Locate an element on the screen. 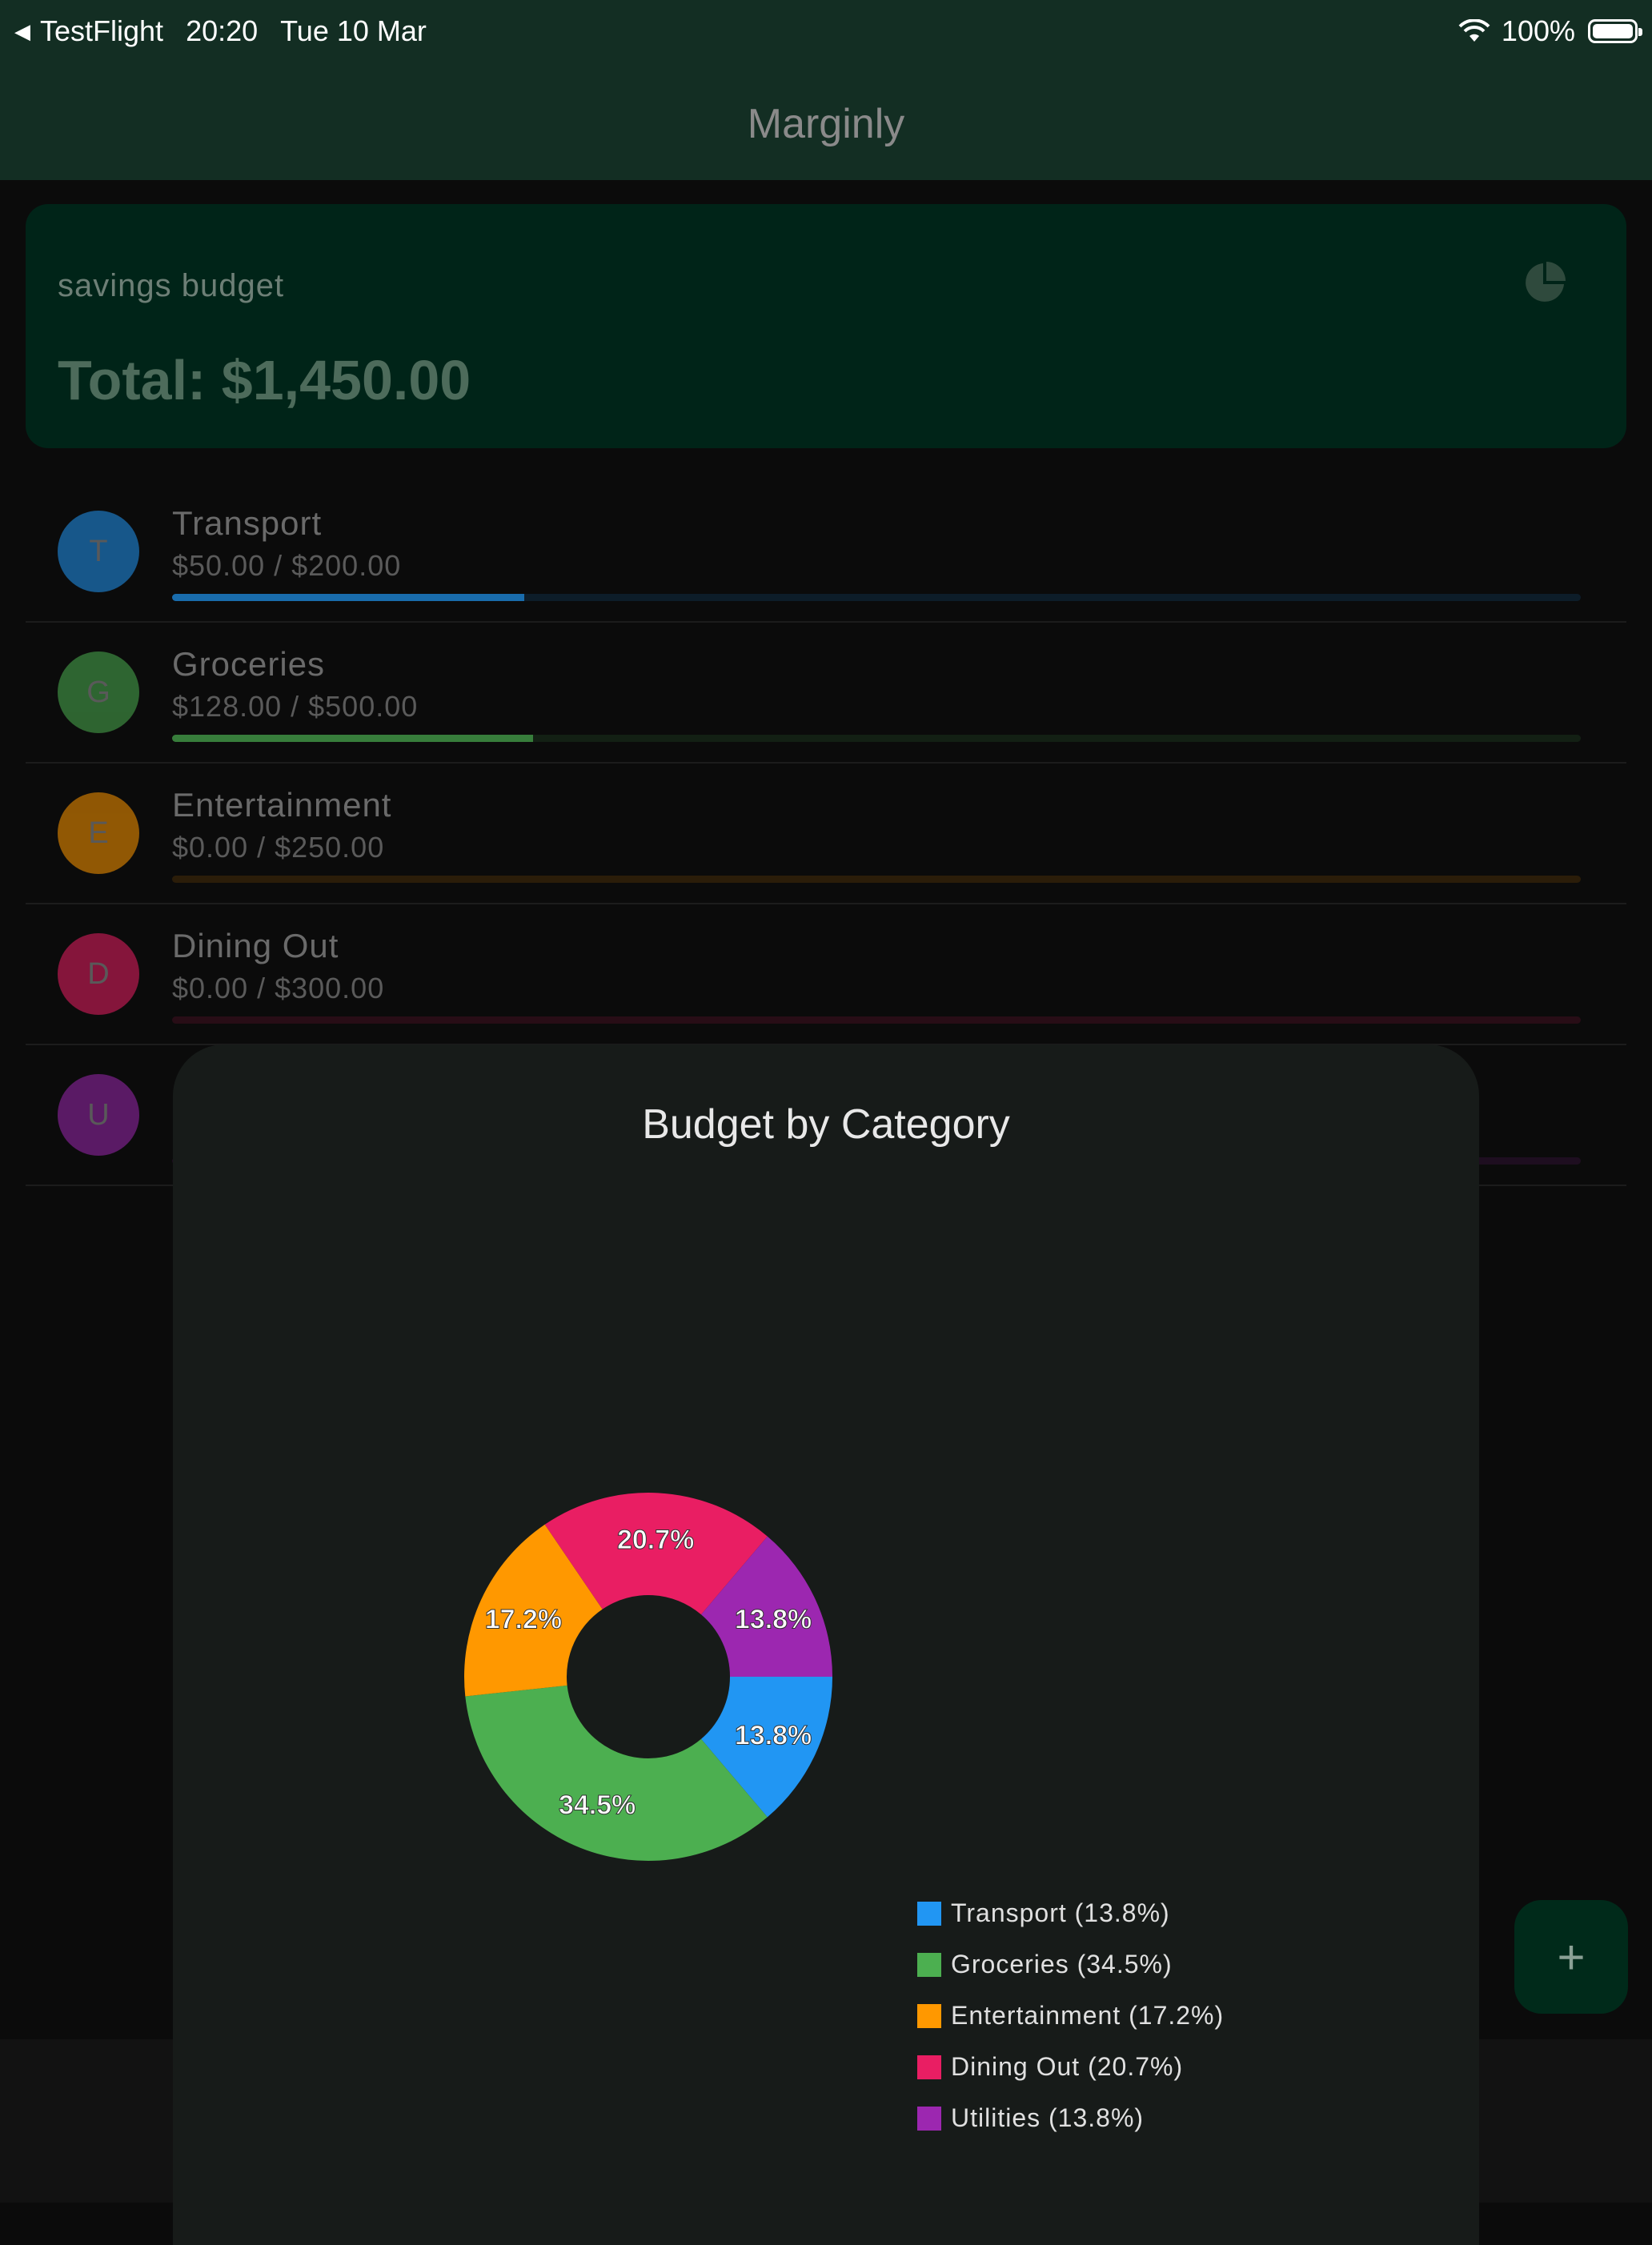 This screenshot has width=1652, height=2245. category-avatar: D is located at coordinates (98, 974).